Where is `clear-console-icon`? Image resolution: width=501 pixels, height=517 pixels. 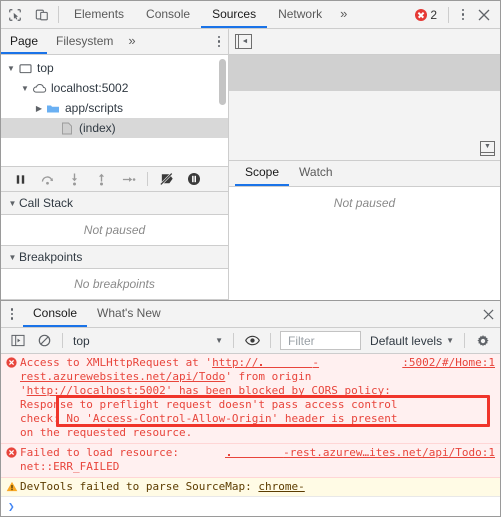 clear-console-icon is located at coordinates (44, 341).